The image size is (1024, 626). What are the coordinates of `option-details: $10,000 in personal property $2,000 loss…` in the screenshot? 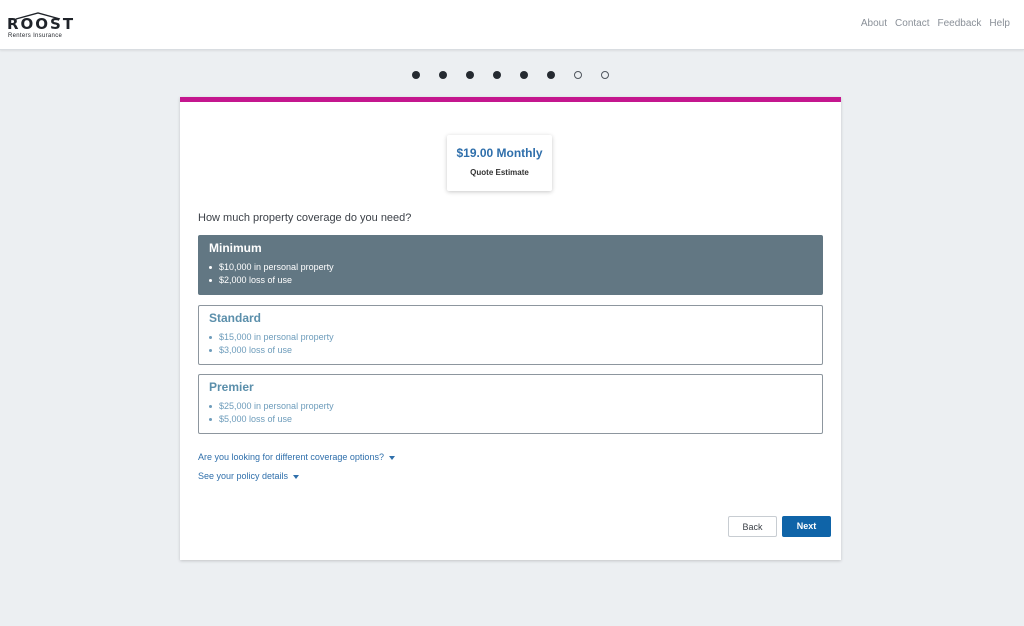 It's located at (271, 274).